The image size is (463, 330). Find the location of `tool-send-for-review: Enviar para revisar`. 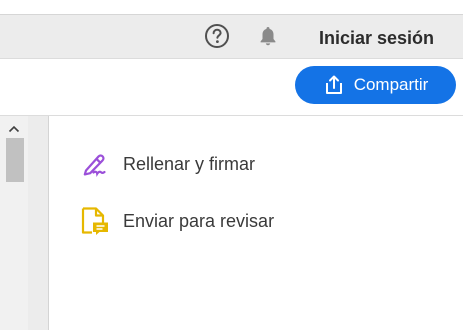

tool-send-for-review: Enviar para revisar is located at coordinates (176, 221).